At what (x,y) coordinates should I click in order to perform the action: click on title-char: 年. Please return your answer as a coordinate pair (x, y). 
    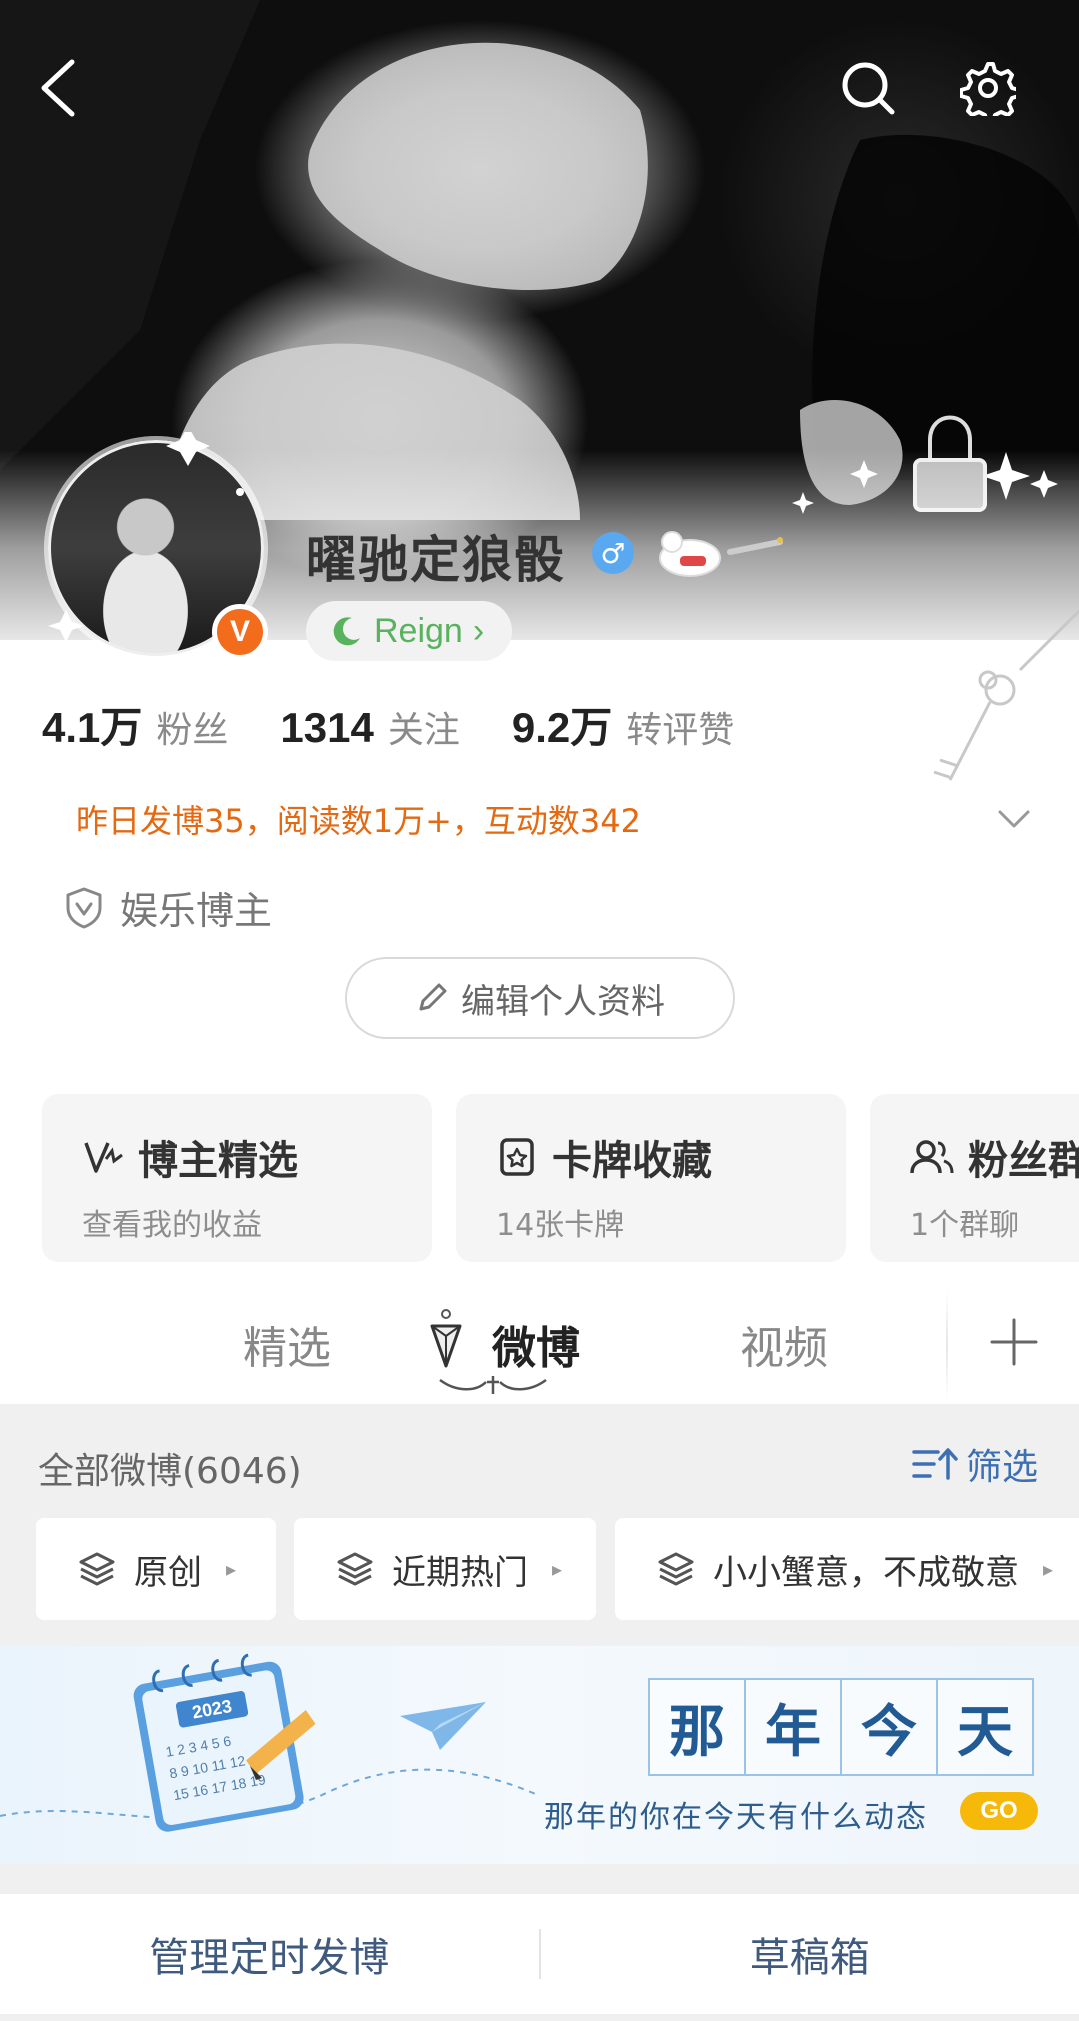
    Looking at the image, I should click on (793, 1727).